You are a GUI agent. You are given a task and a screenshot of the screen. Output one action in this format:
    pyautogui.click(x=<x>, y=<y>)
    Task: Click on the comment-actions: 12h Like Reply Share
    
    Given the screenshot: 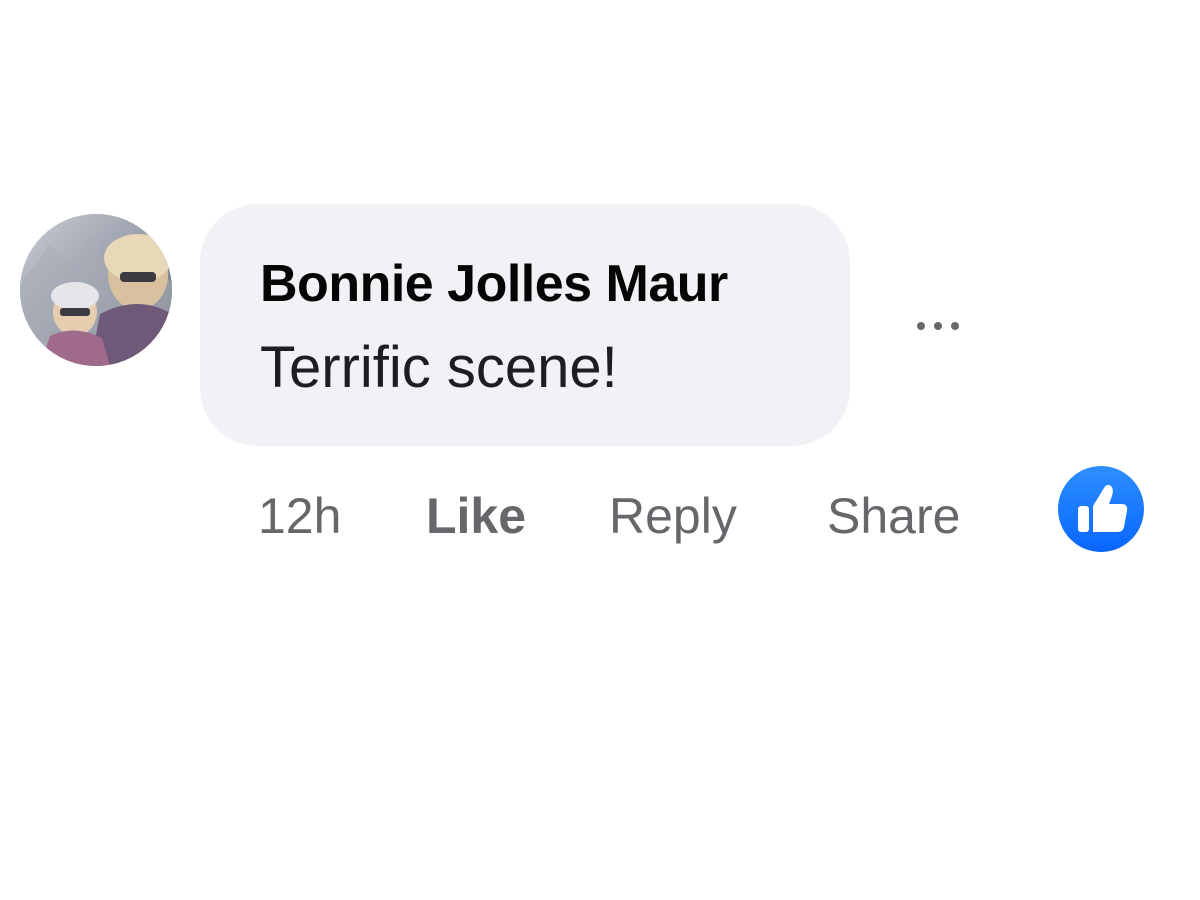 What is the action you would take?
    pyautogui.click(x=609, y=516)
    